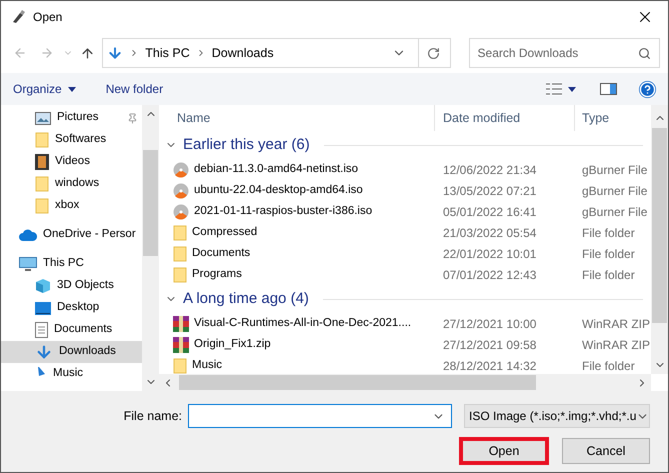 The image size is (669, 473). Describe the element at coordinates (613, 118) in the screenshot. I see `column-header: Type` at that location.